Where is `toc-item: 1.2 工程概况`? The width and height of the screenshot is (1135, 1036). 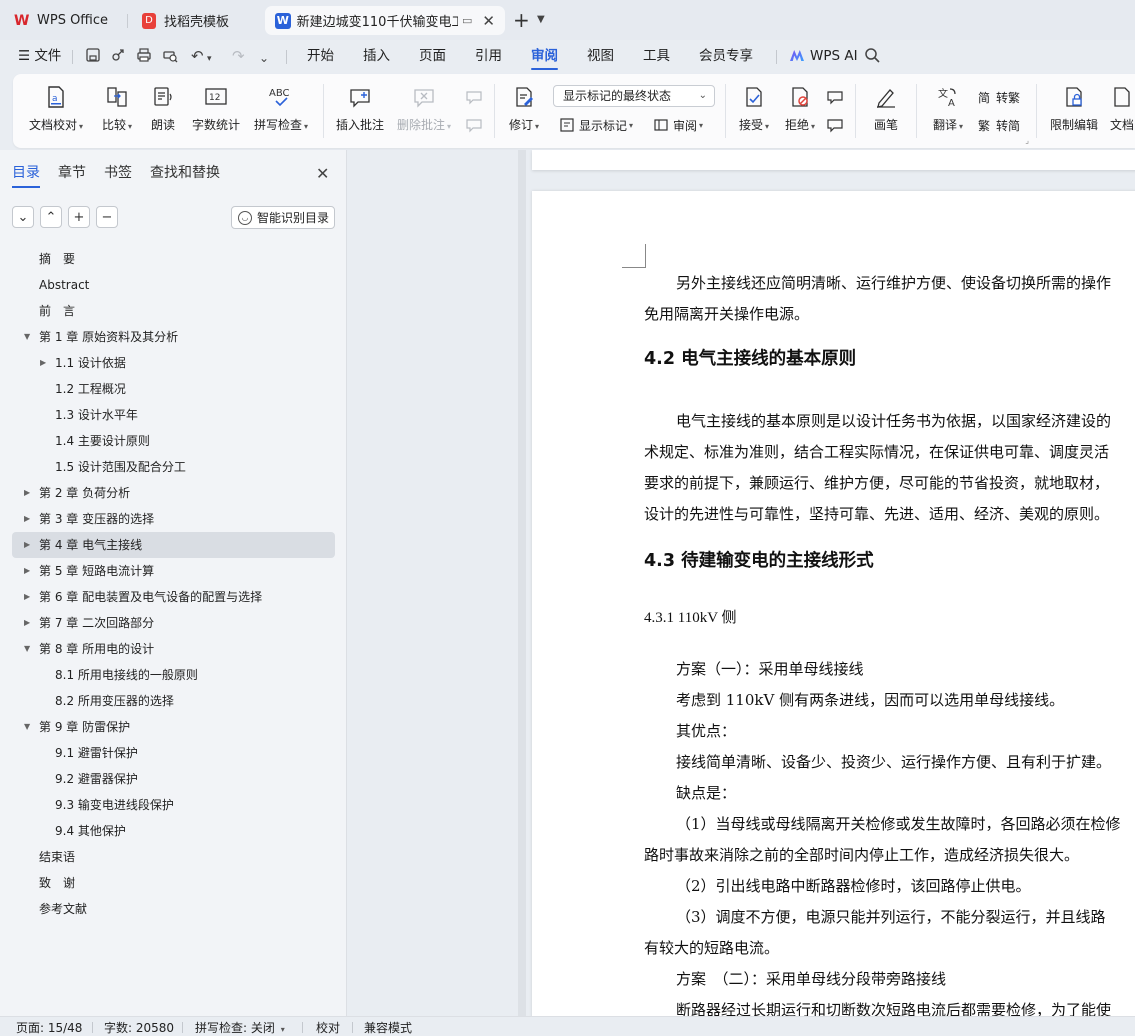 toc-item: 1.2 工程概况 is located at coordinates (173, 389).